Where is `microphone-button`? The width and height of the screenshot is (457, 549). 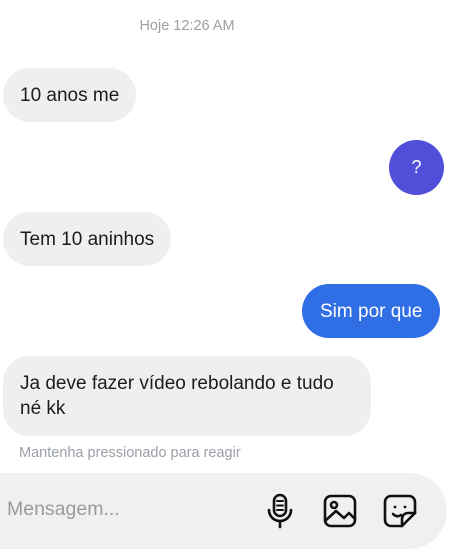
microphone-button is located at coordinates (280, 511).